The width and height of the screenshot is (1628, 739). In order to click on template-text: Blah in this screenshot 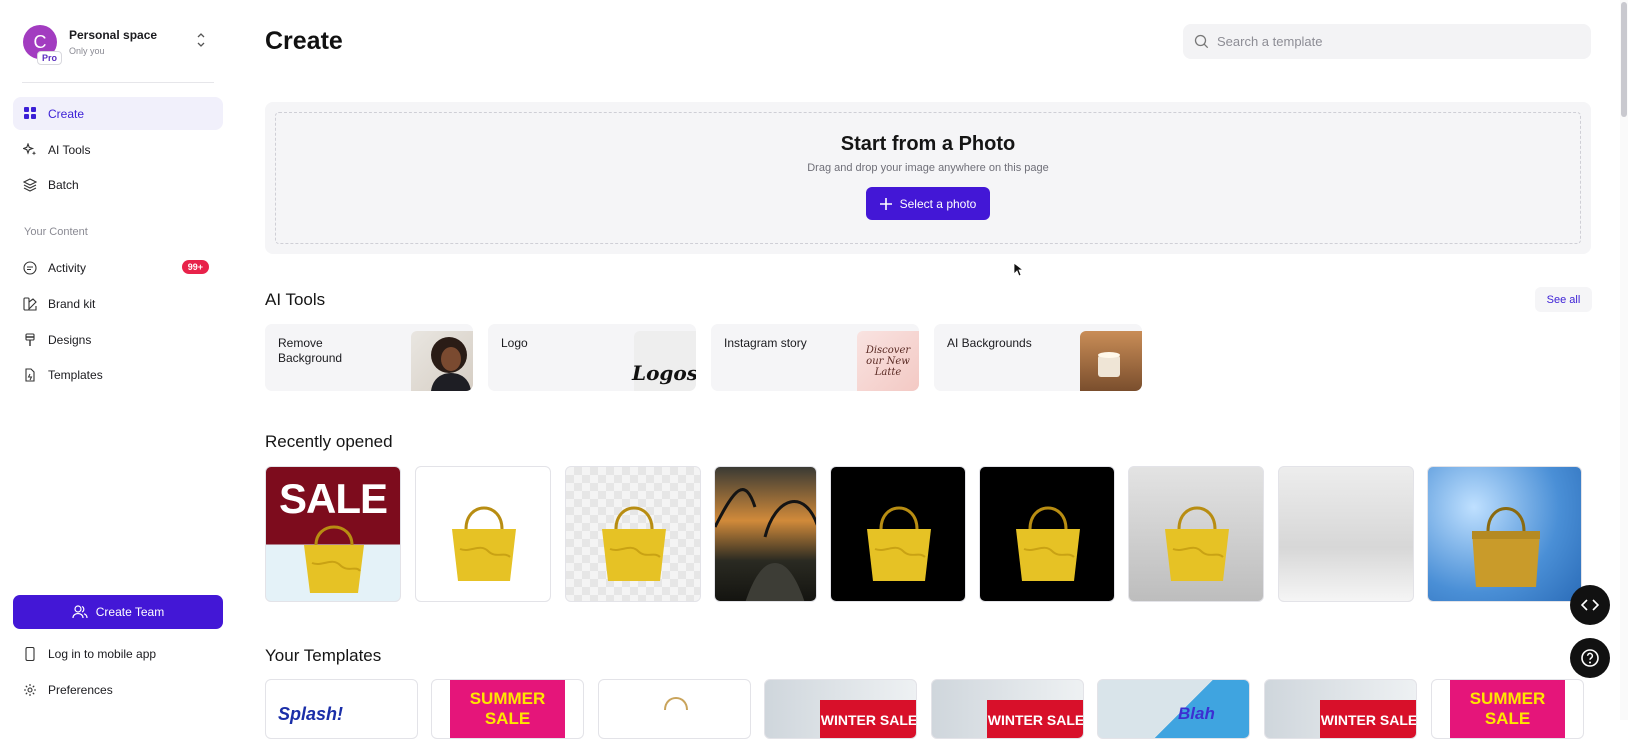, I will do `click(1196, 713)`.